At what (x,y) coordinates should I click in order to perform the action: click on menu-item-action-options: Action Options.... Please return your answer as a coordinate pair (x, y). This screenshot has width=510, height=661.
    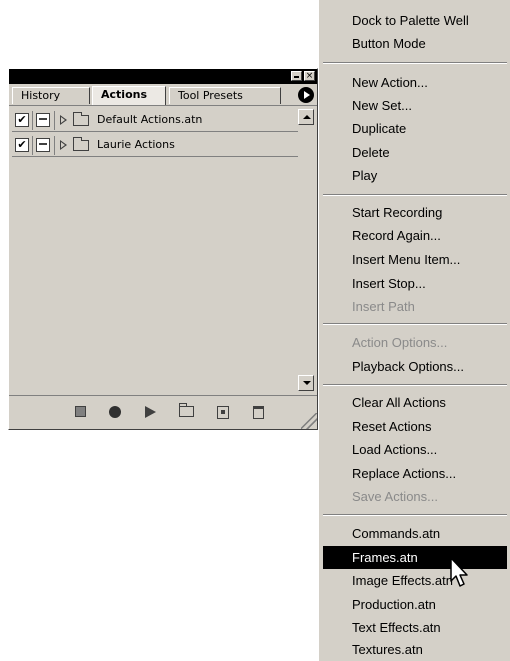
    Looking at the image, I should click on (400, 342).